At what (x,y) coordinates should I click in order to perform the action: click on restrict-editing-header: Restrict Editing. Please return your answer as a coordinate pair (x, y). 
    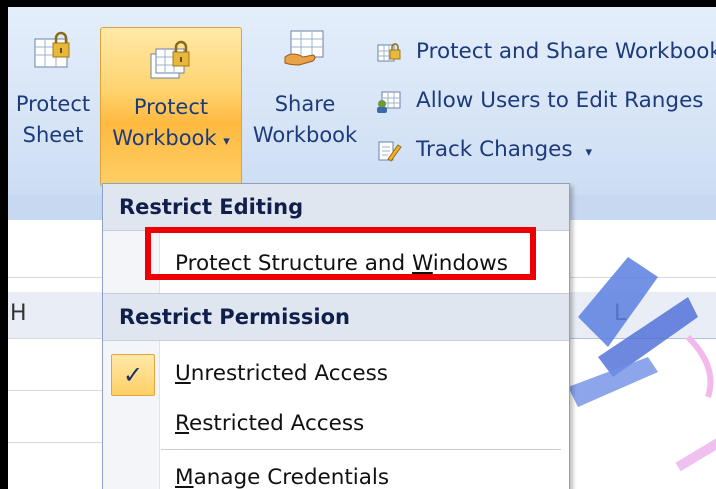
    Looking at the image, I should click on (336, 207).